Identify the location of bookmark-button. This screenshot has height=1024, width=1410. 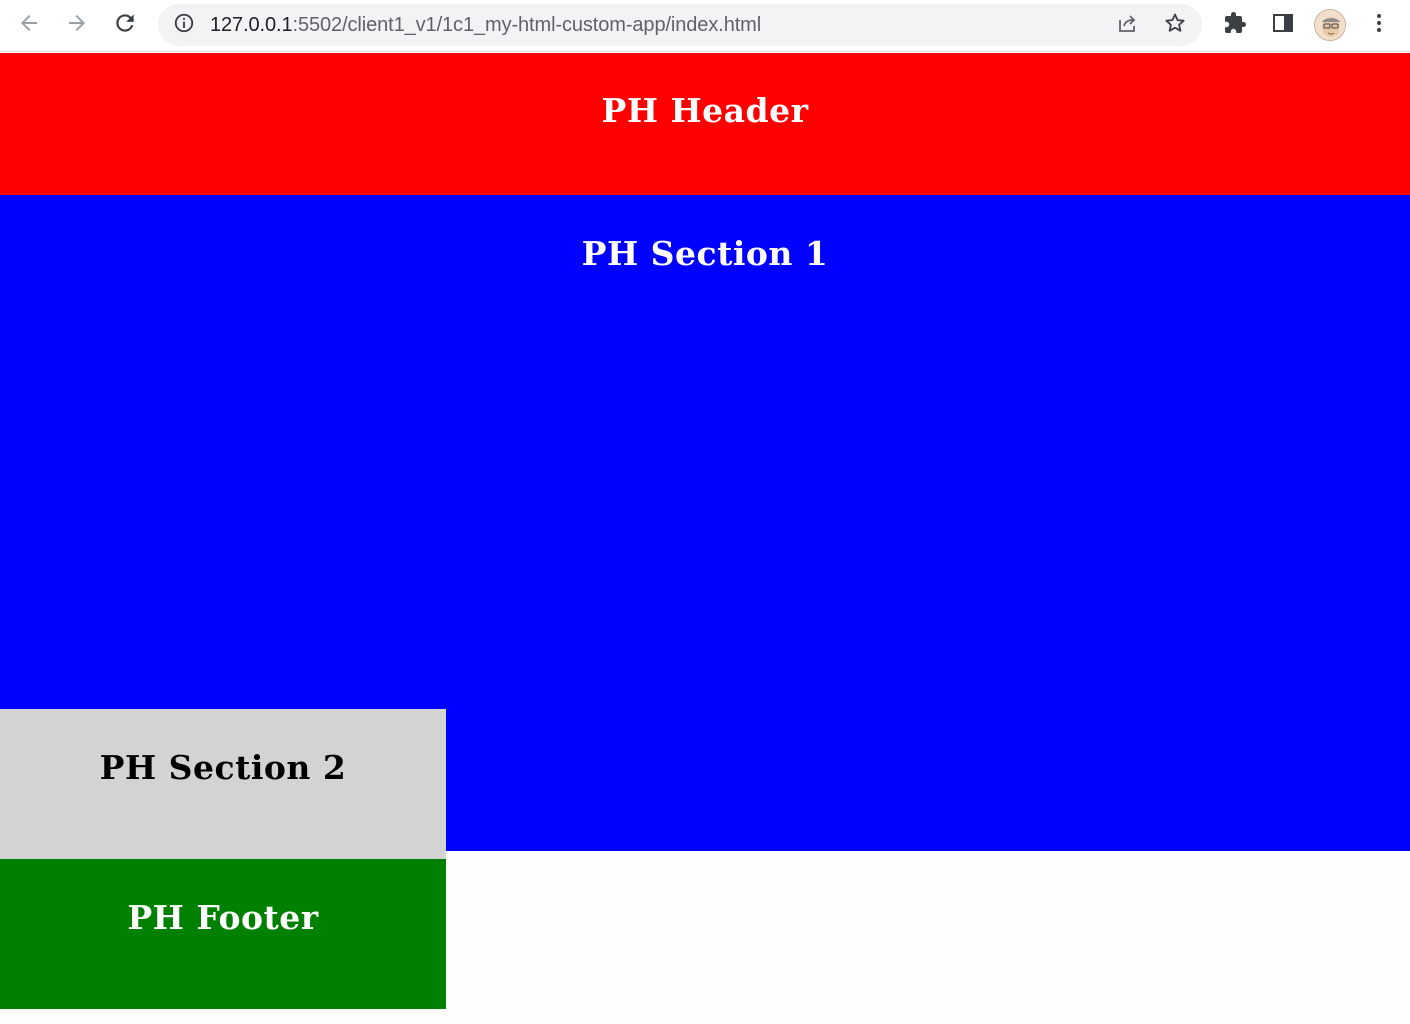
(1175, 25).